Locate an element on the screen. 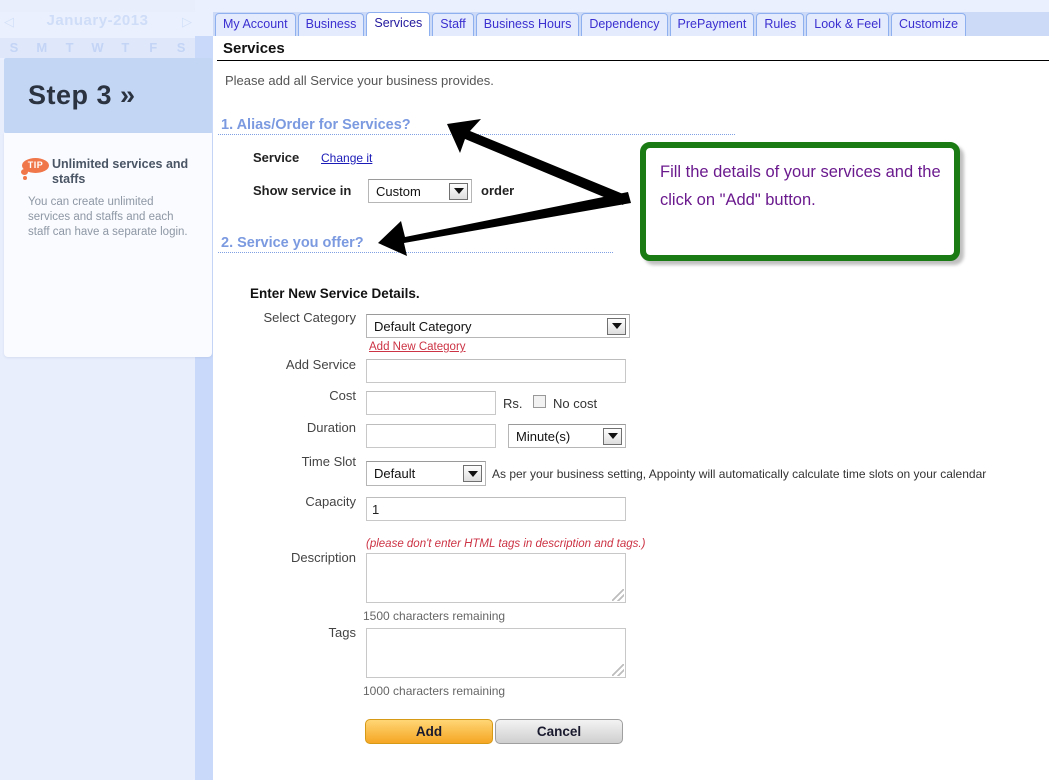  tab-business: Business is located at coordinates (331, 24).